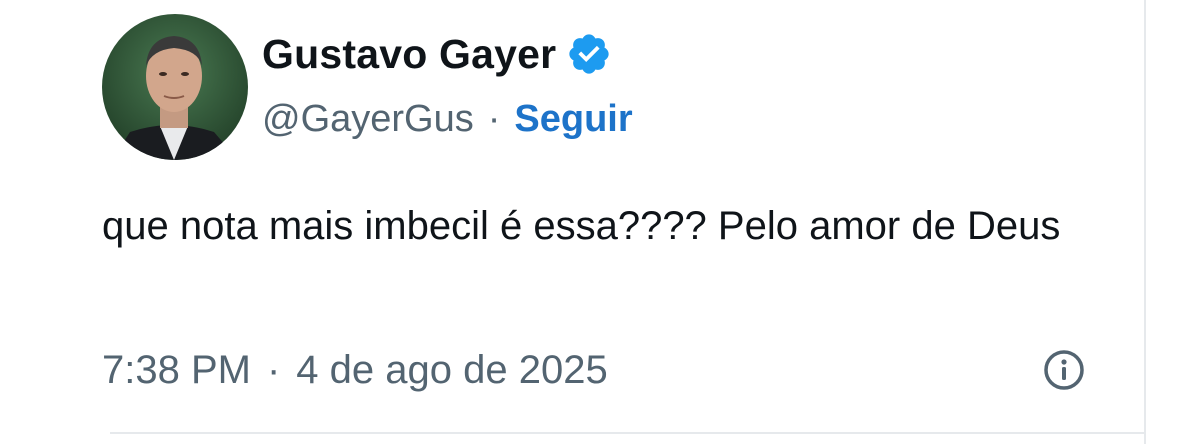 The height and width of the screenshot is (444, 1200). What do you see at coordinates (176, 370) in the screenshot?
I see `tweet-time: 7:38 PM` at bounding box center [176, 370].